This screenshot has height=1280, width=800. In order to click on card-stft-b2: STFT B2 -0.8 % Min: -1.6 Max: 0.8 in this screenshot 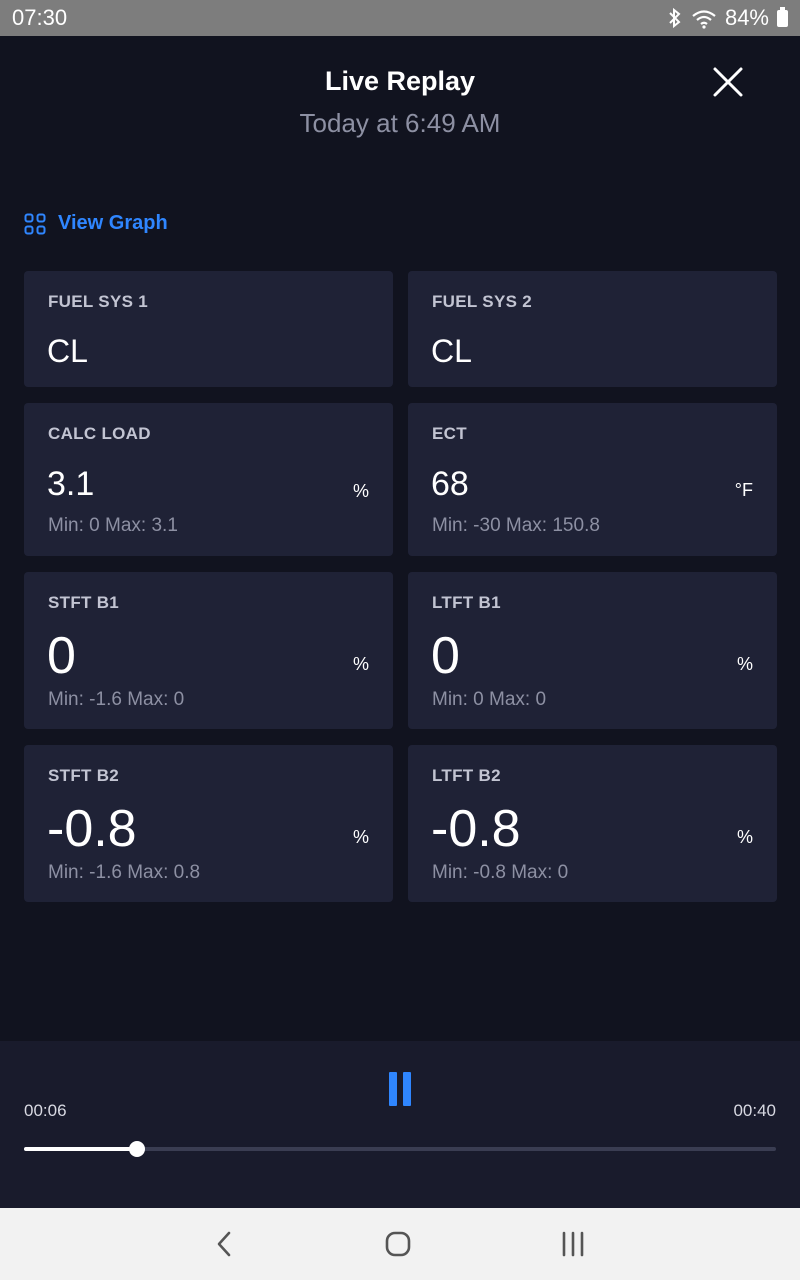, I will do `click(208, 823)`.